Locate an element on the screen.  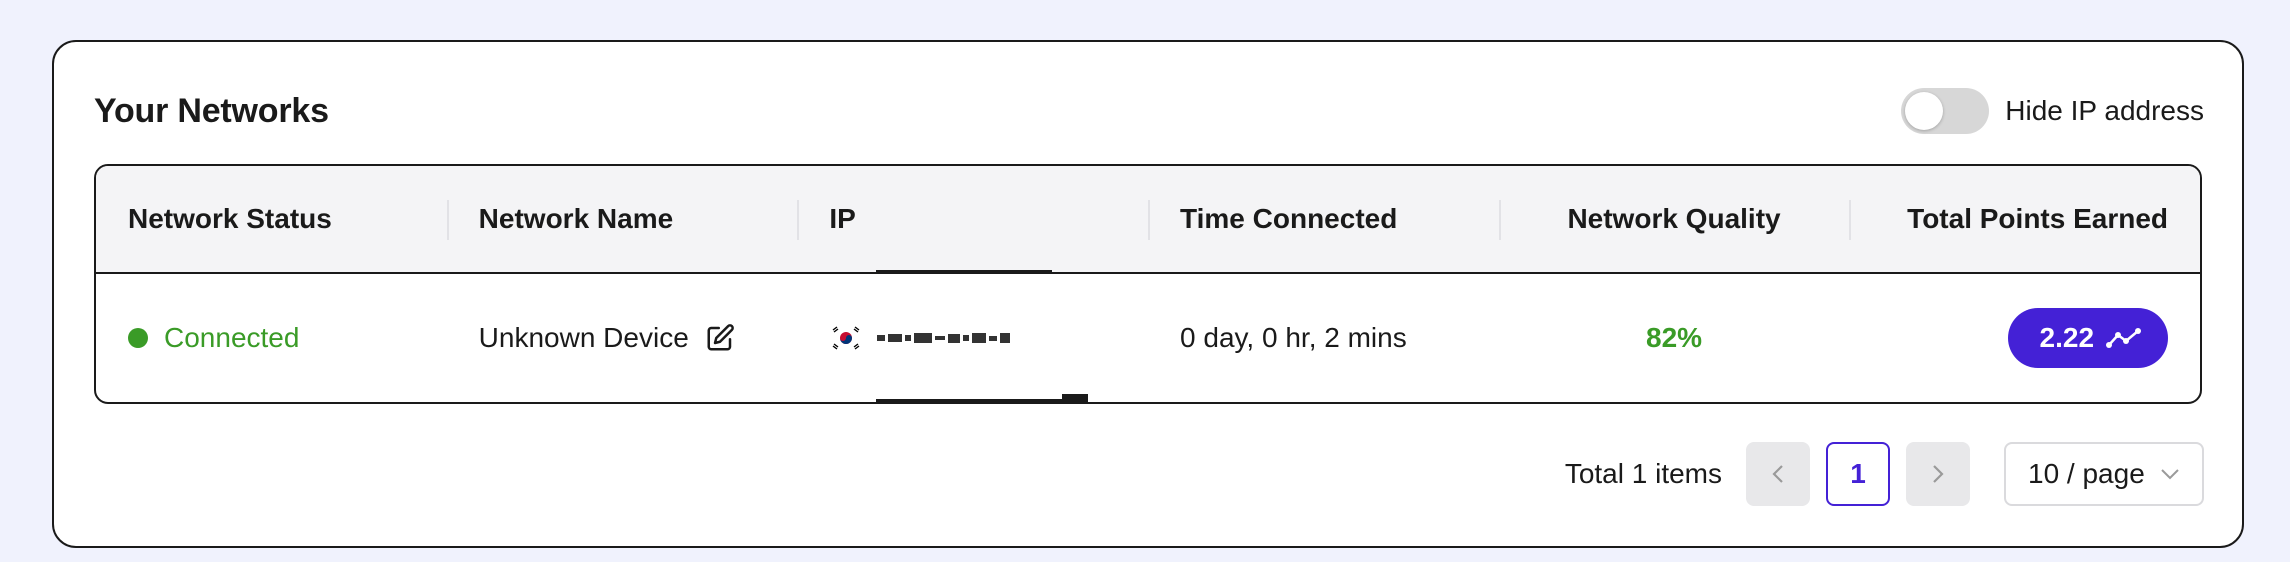
page-size-select: 10 / page is located at coordinates (2104, 474).